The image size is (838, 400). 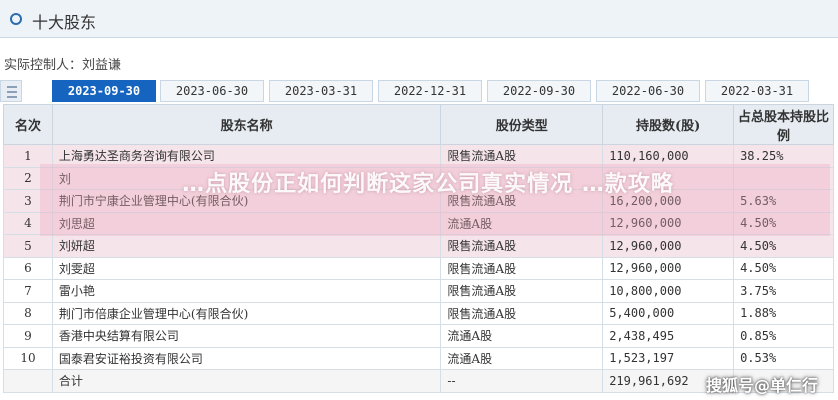 I want to click on table-row: 6 刘雯超 限售流通A股 12,960,000 4.50%, so click(x=418, y=268).